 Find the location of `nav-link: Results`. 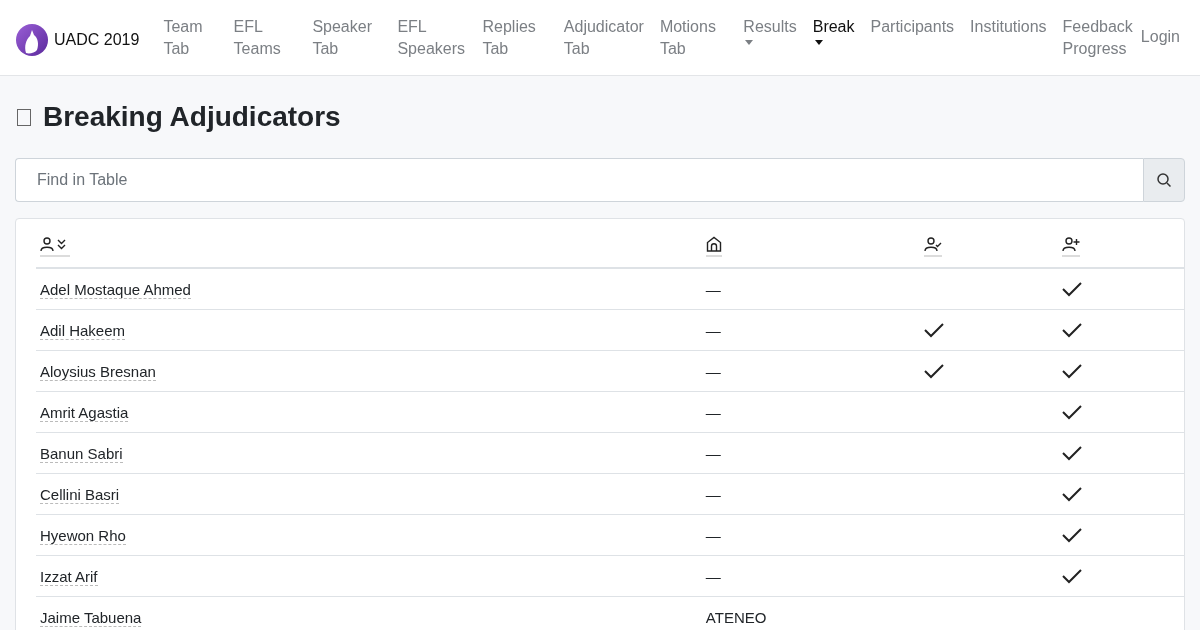

nav-link: Results is located at coordinates (770, 38).